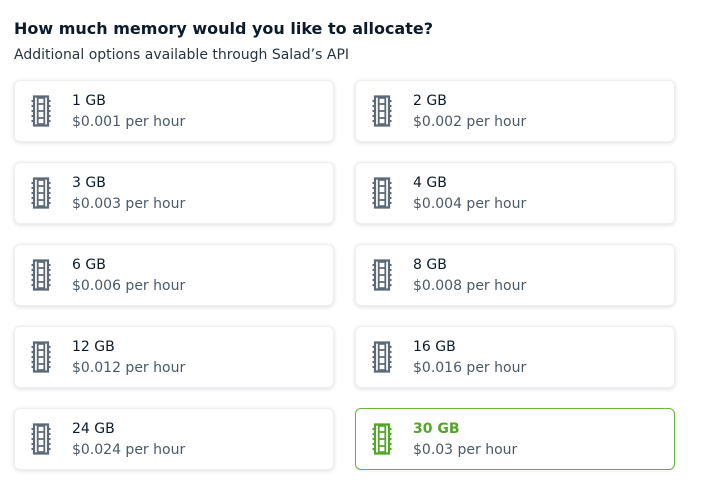 Image resolution: width=721 pixels, height=503 pixels. What do you see at coordinates (129, 449) in the screenshot?
I see `memory-price-label: $0.024 per hour` at bounding box center [129, 449].